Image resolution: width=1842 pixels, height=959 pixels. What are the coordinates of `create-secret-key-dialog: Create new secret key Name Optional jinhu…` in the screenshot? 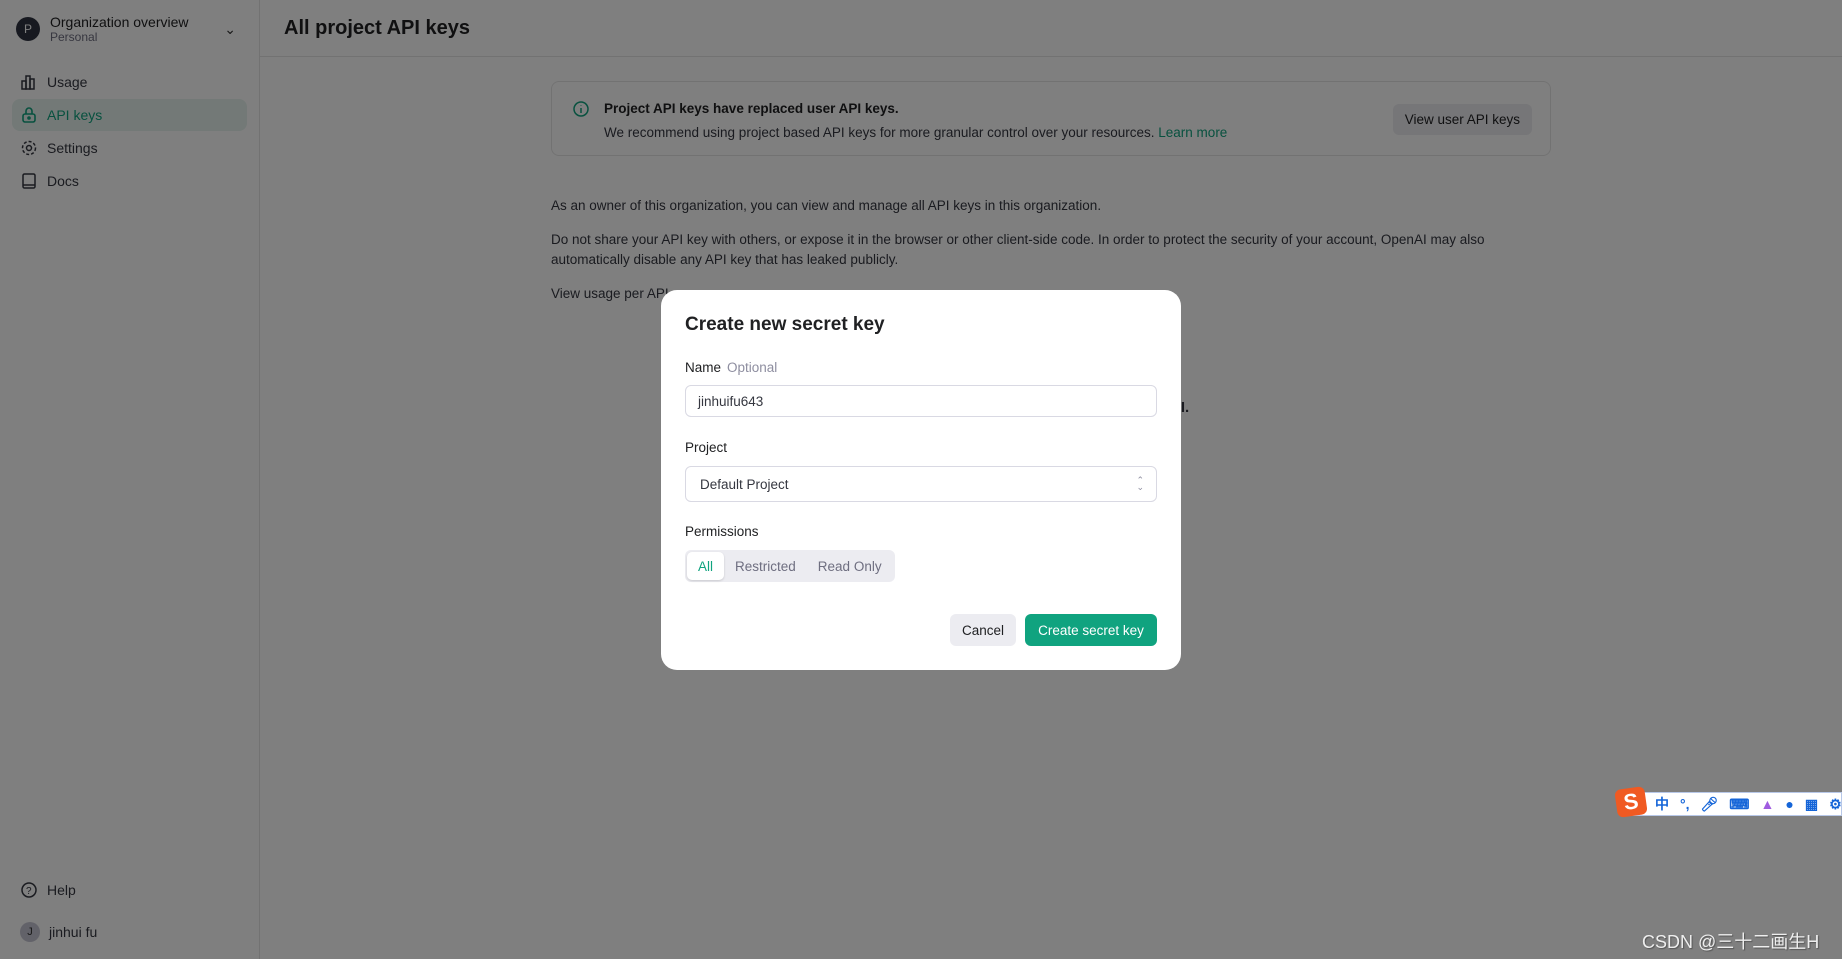 It's located at (921, 480).